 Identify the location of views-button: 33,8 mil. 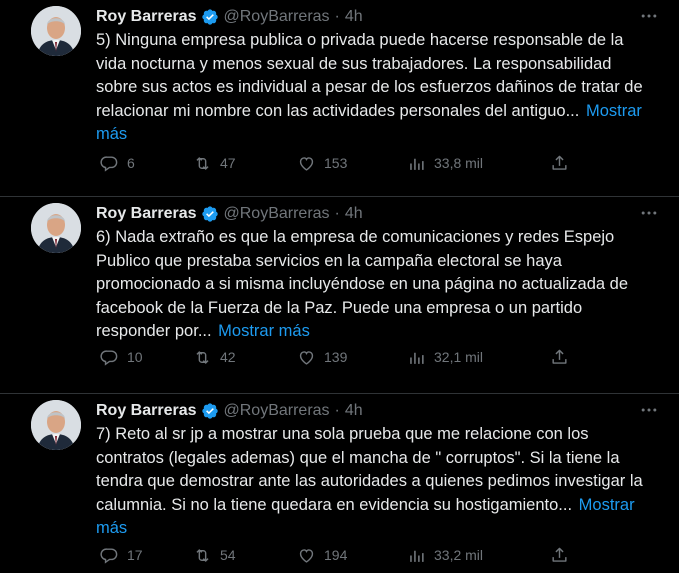
(445, 163).